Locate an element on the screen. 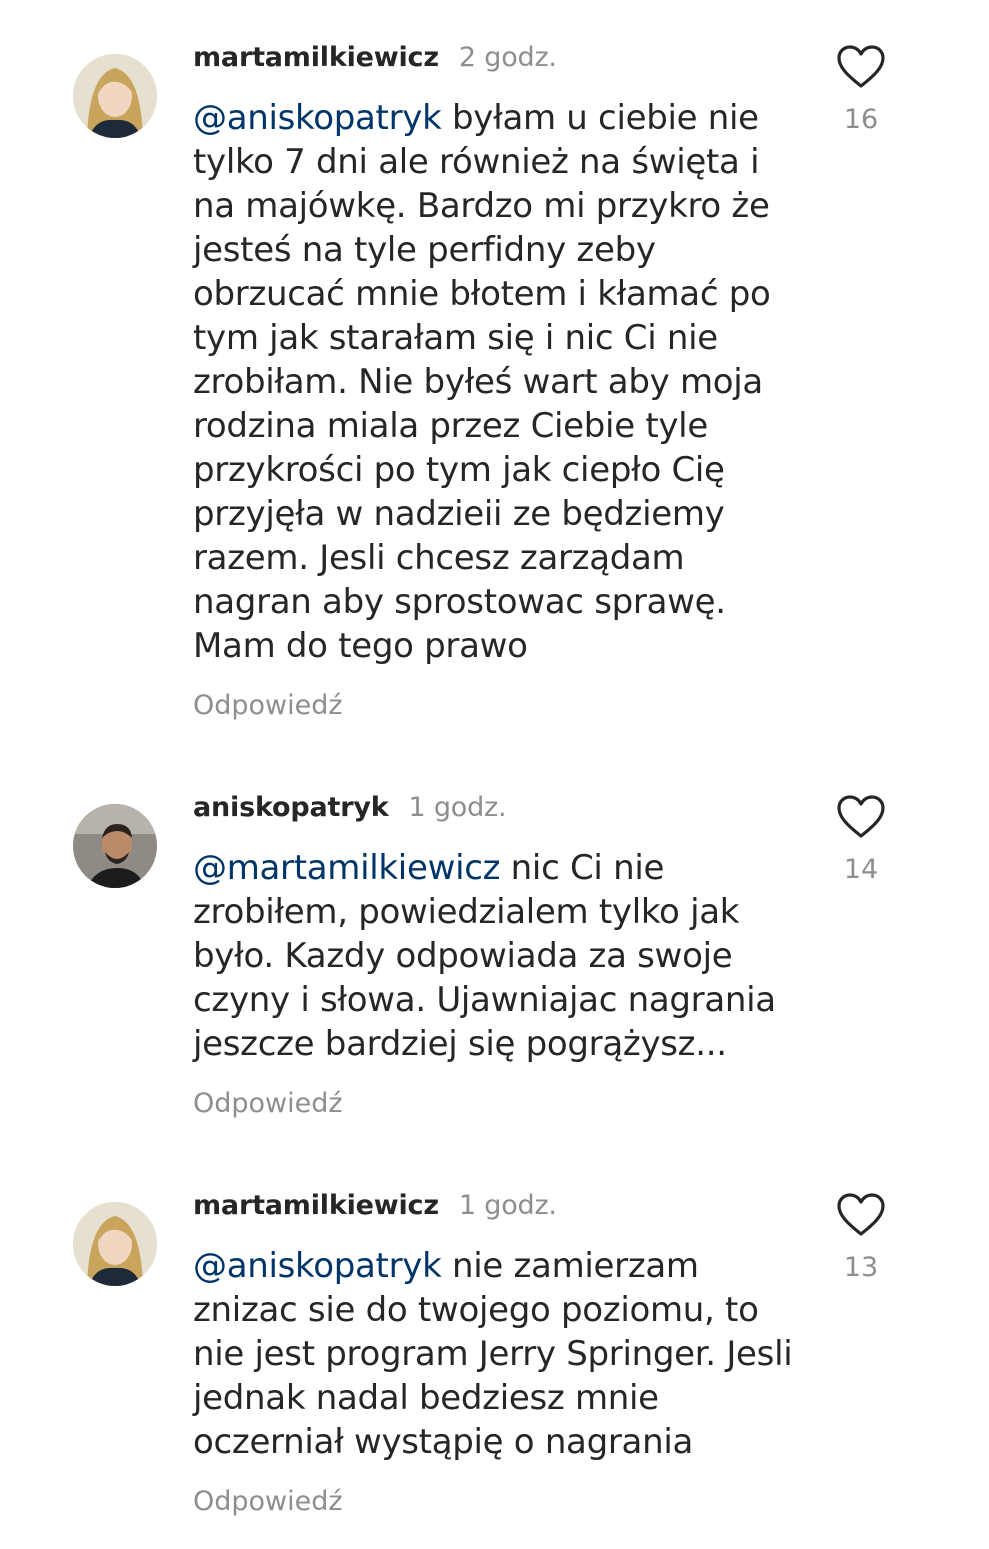  like-count: 16 is located at coordinates (861, 119).